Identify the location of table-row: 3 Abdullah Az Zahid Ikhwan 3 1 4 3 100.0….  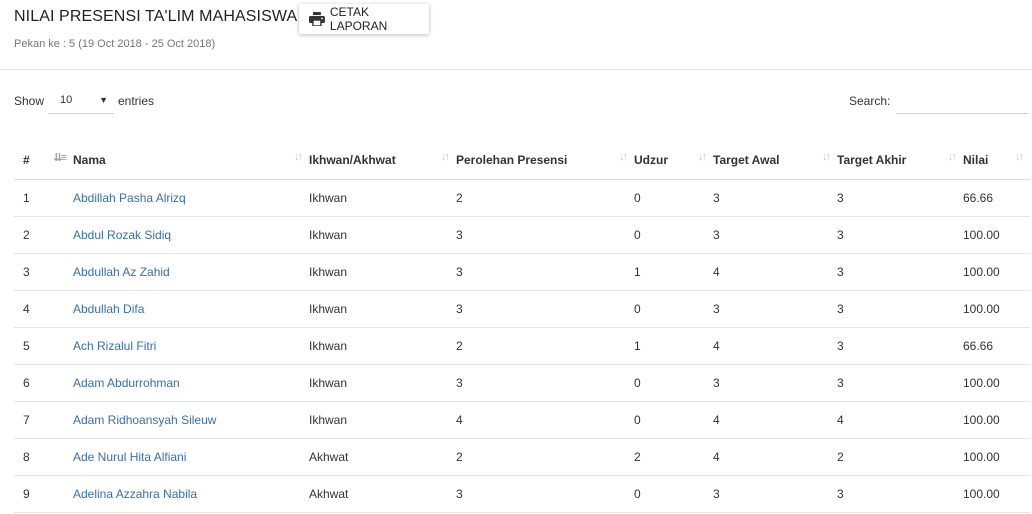
(522, 272).